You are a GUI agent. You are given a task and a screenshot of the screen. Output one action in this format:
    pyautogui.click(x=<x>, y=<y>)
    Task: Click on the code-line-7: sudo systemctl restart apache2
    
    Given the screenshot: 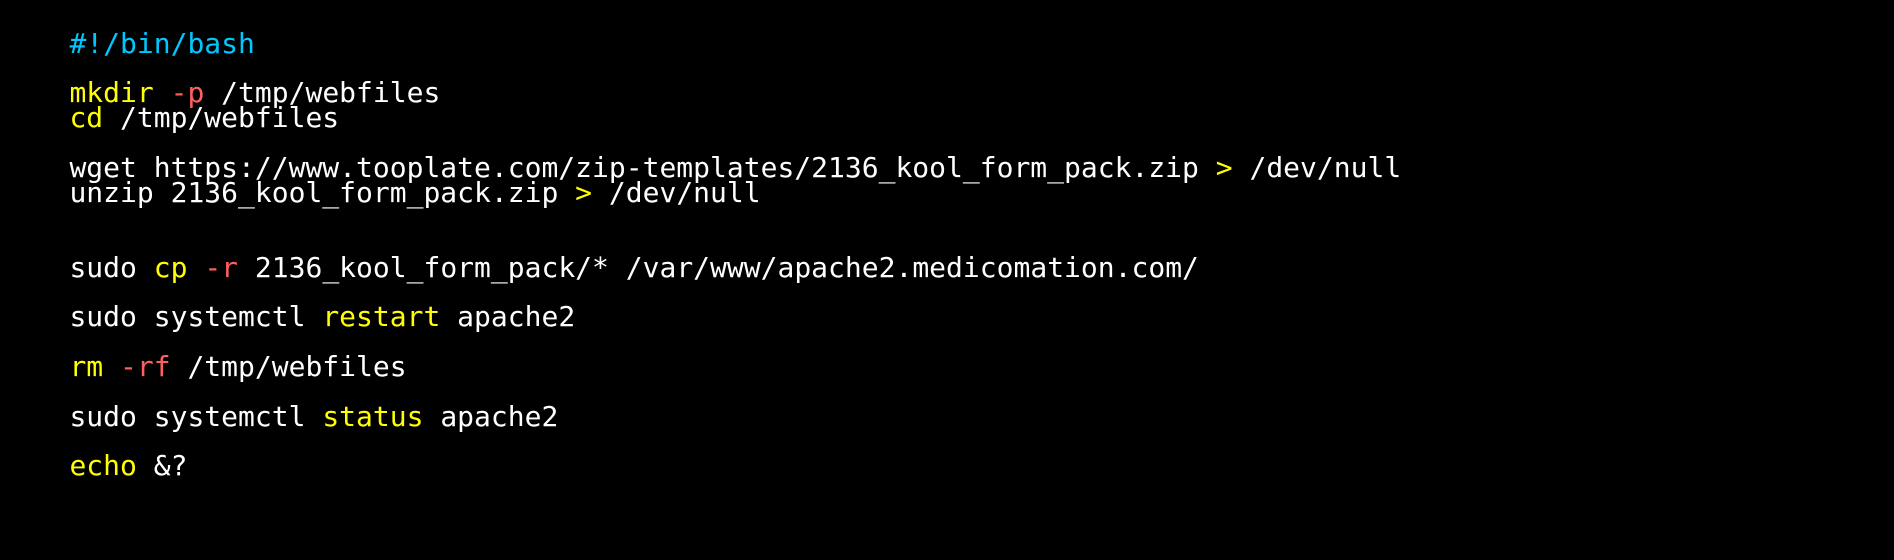 What is the action you would take?
    pyautogui.click(x=288, y=302)
    